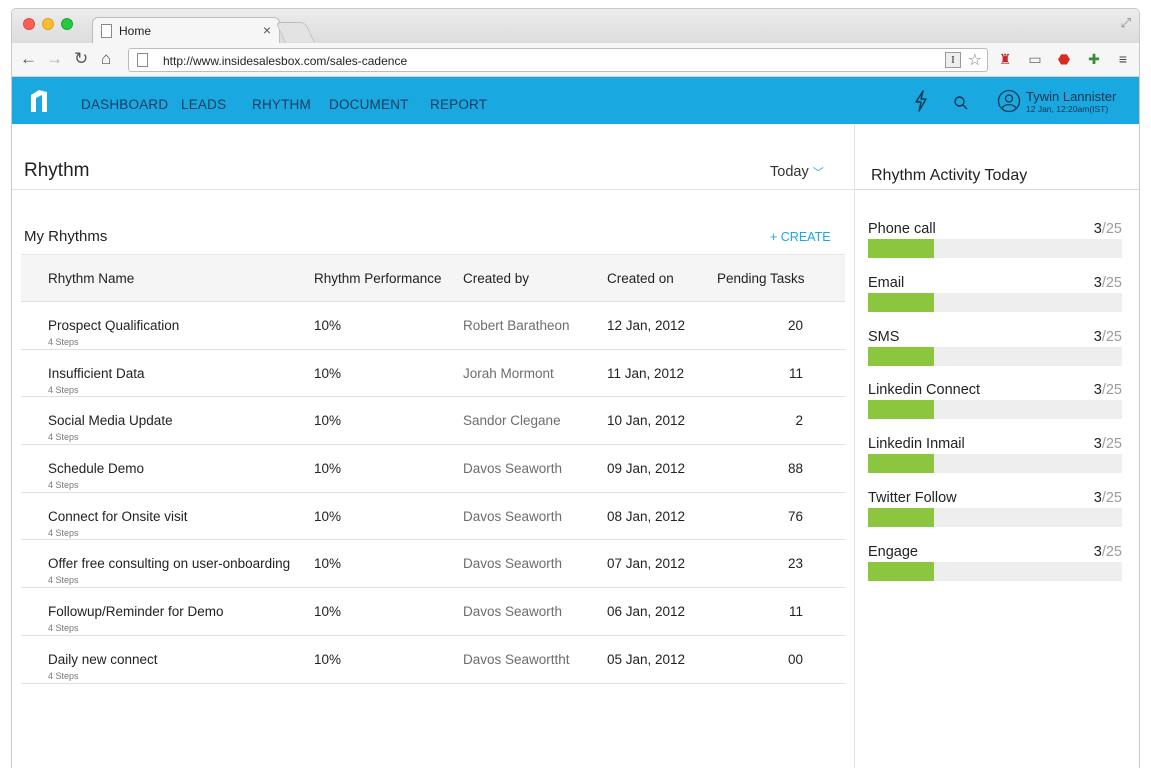 This screenshot has height=768, width=1151. Describe the element at coordinates (28, 59) in the screenshot. I see `back-icon: ←` at that location.